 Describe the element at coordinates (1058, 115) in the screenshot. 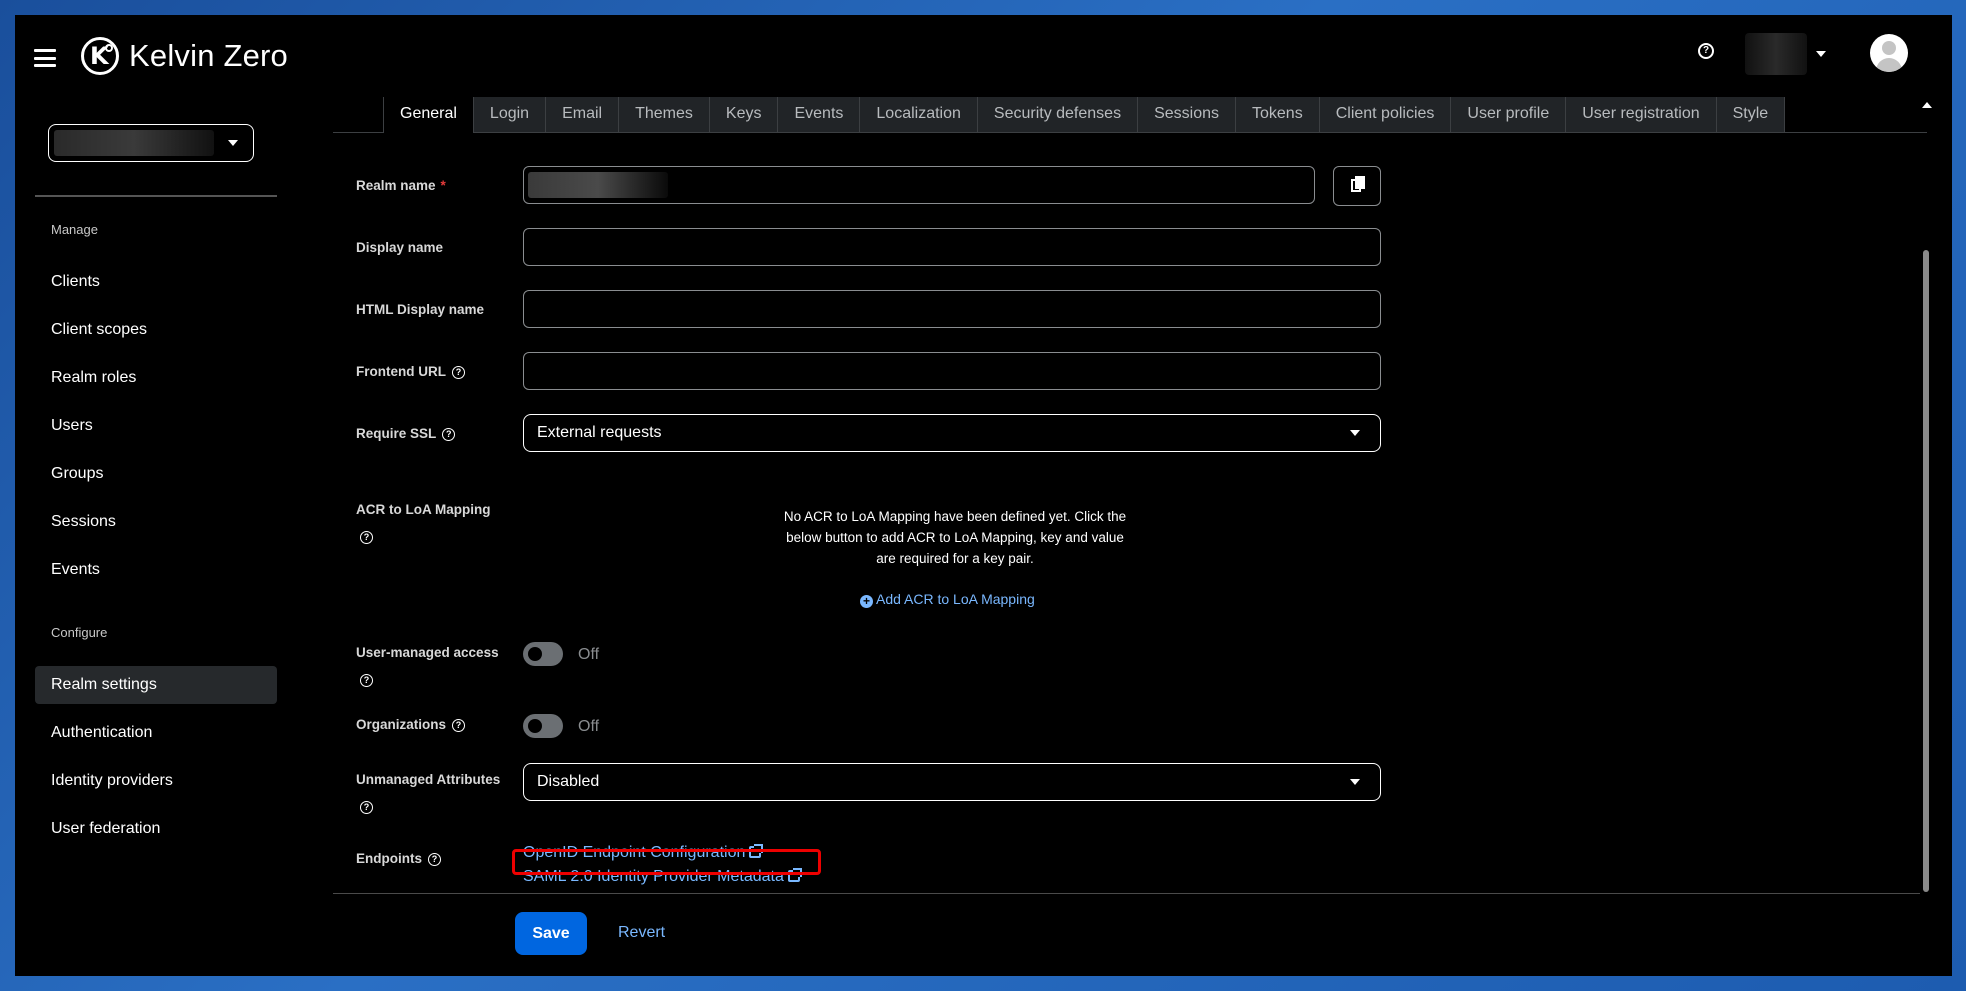

I see `tab-security-defenses: Security defenses` at that location.